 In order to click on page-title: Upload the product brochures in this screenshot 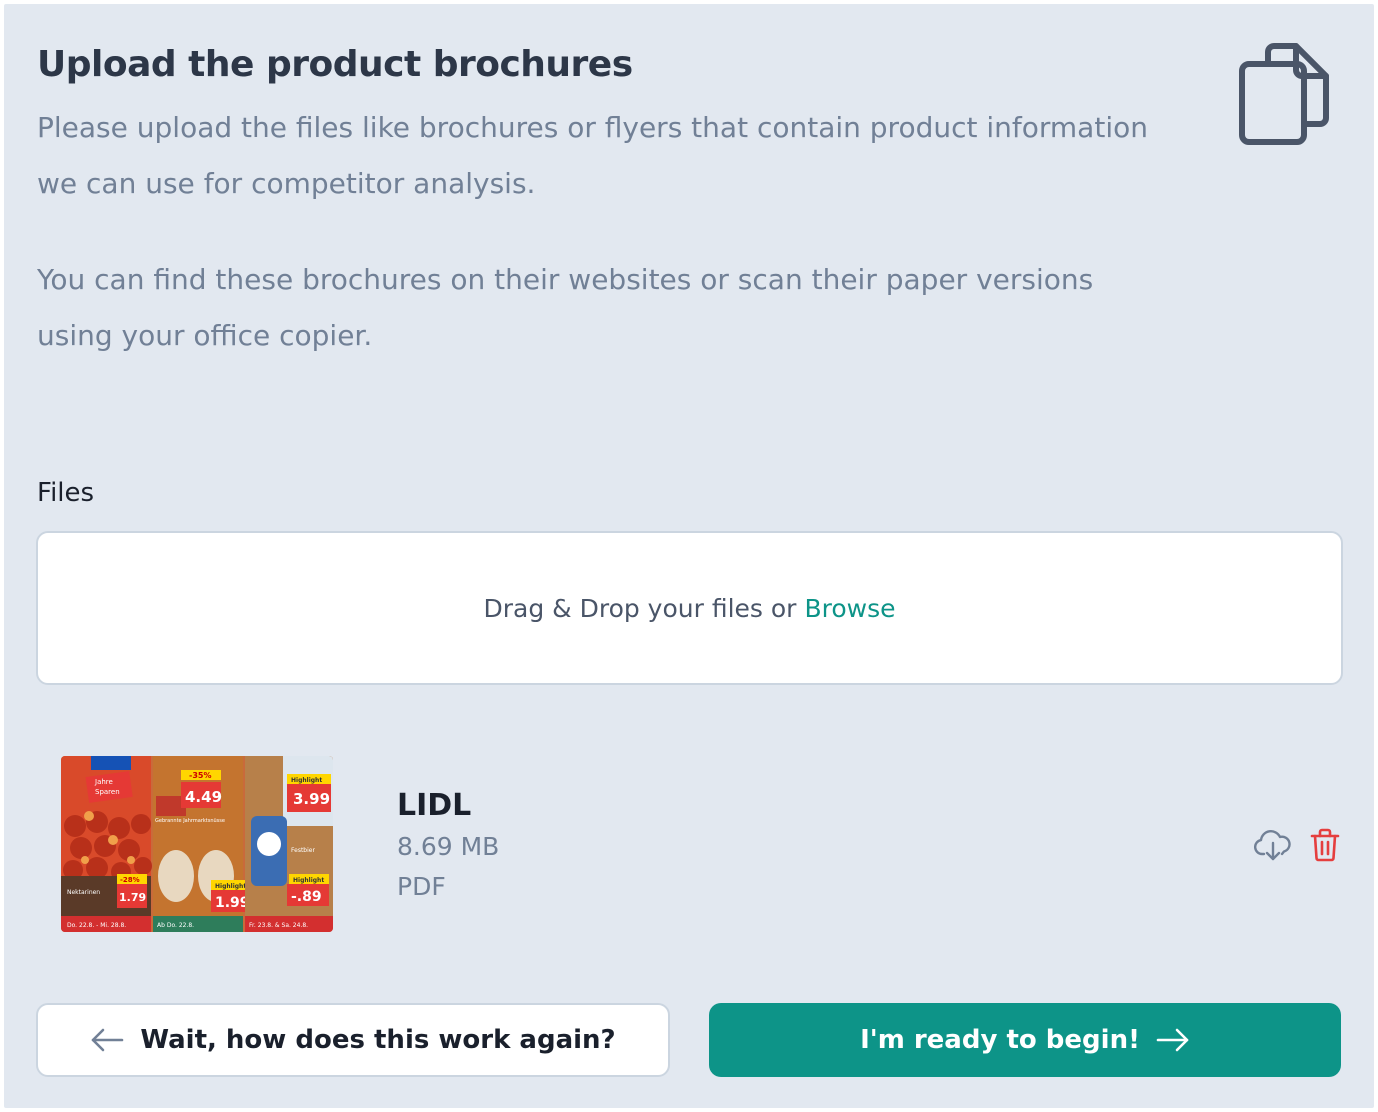, I will do `click(335, 64)`.